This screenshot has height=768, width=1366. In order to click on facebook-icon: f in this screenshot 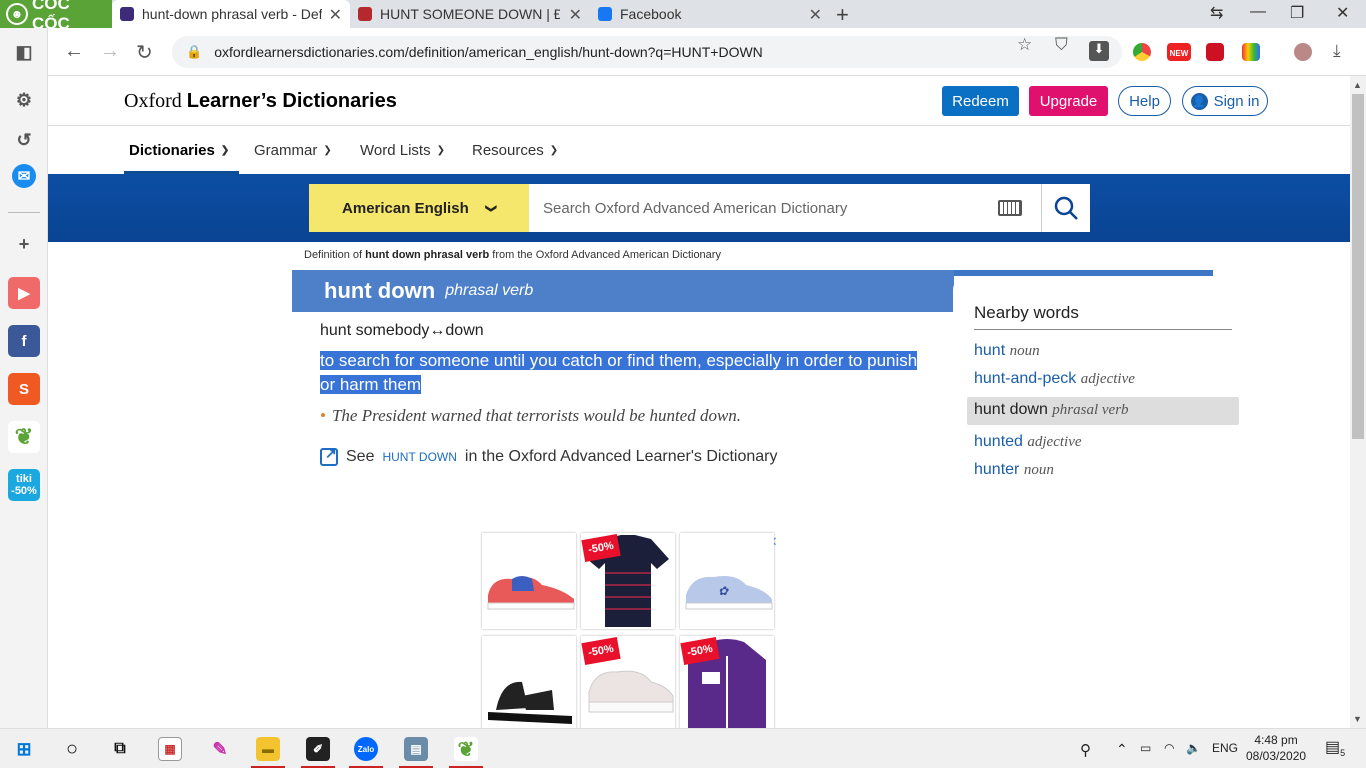, I will do `click(24, 341)`.